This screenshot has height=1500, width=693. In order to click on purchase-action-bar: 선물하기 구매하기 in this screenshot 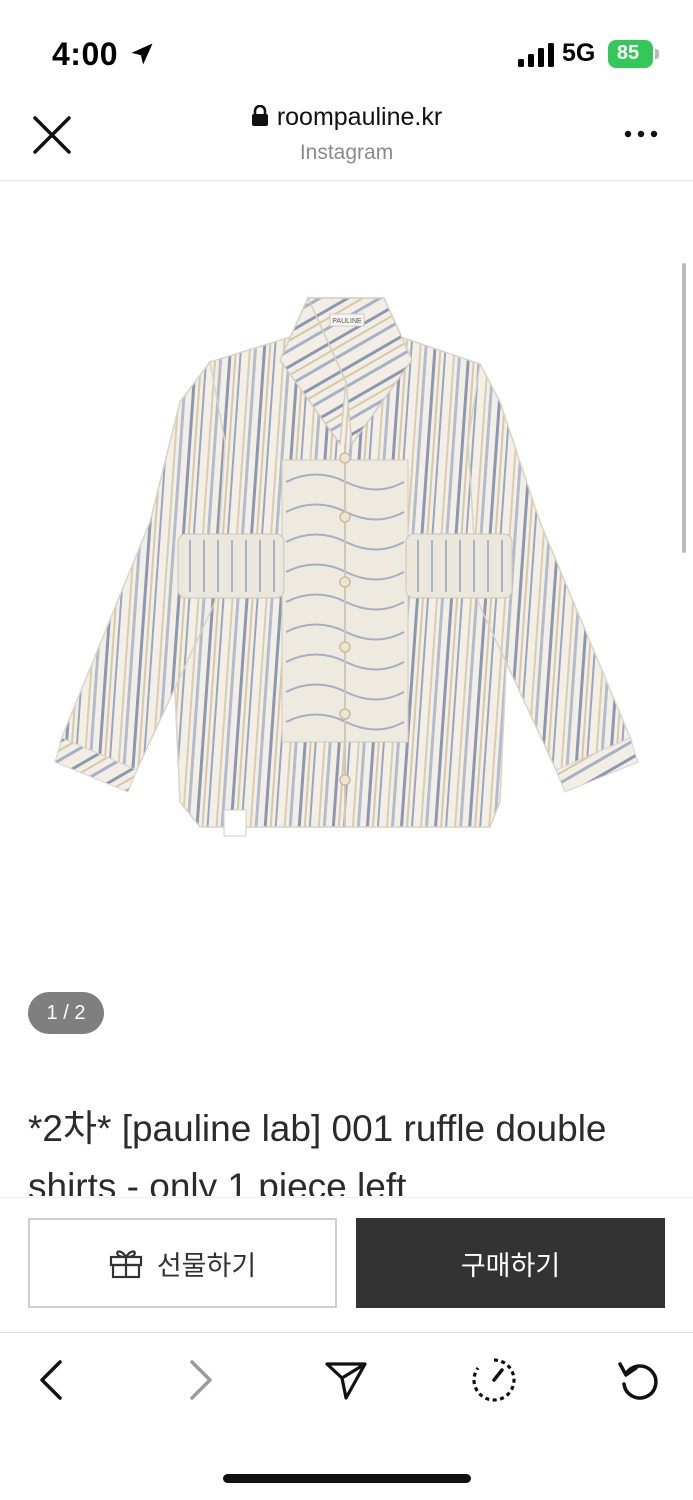, I will do `click(346, 1265)`.